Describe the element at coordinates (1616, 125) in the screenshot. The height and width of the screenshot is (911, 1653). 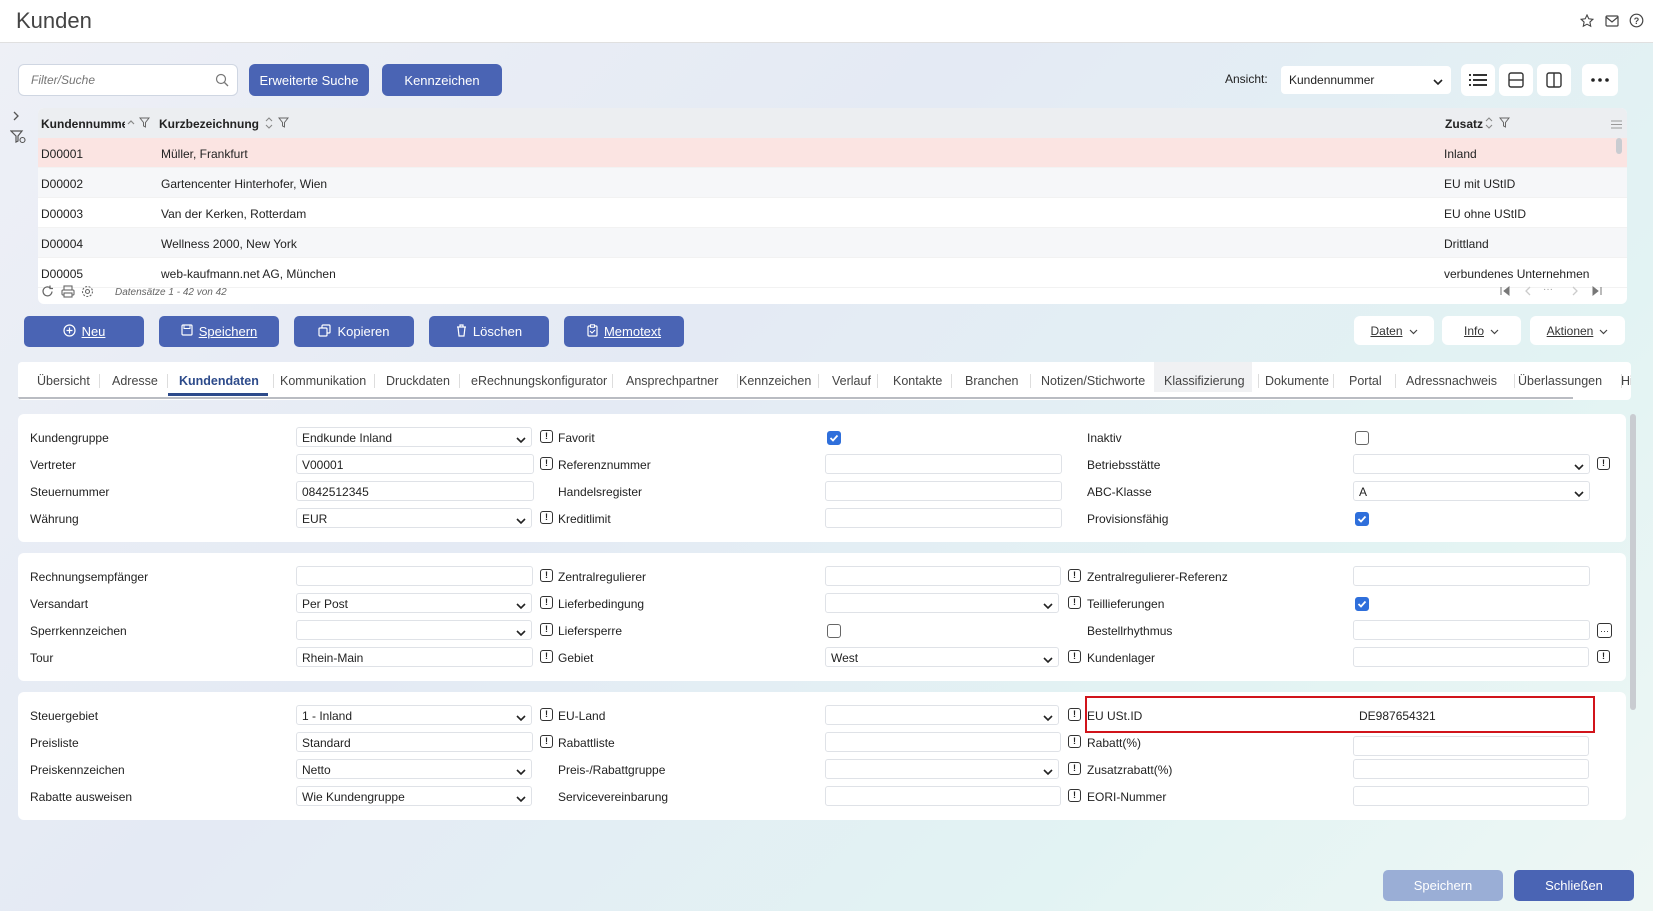
I see `column-menu-icon` at that location.